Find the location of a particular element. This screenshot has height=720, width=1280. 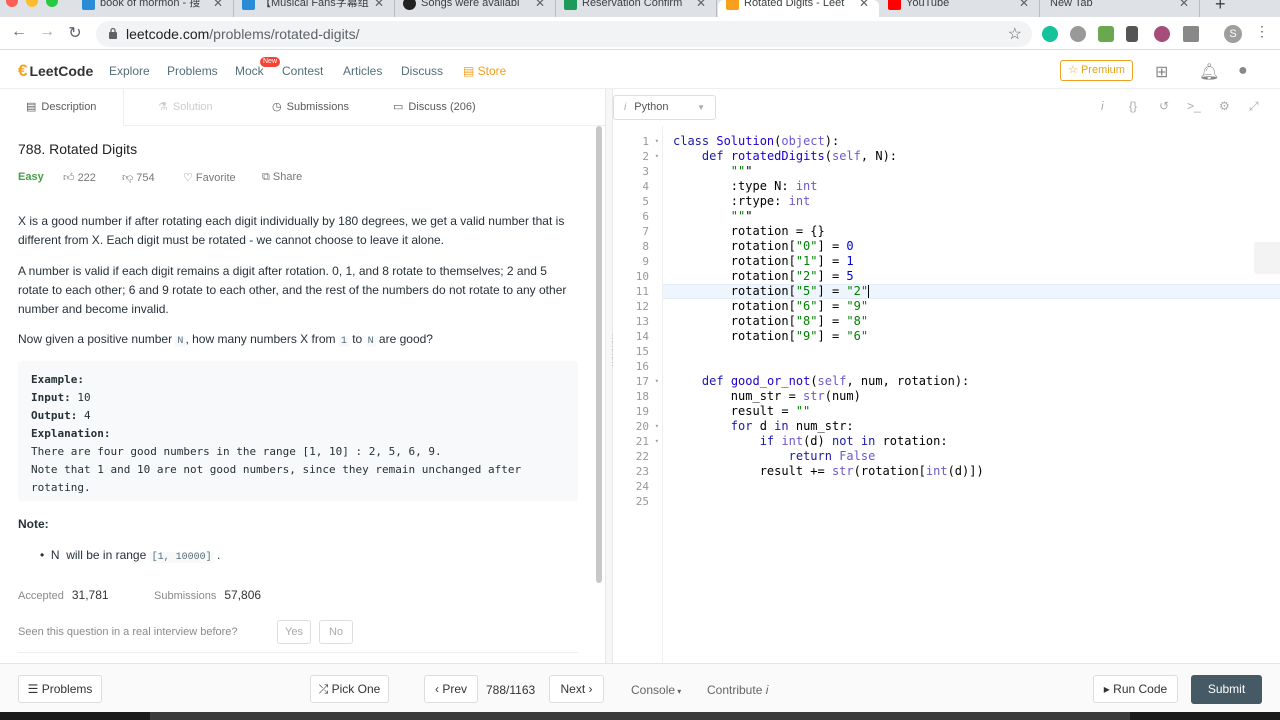

code-line: num_str = str(num) is located at coordinates (767, 396).